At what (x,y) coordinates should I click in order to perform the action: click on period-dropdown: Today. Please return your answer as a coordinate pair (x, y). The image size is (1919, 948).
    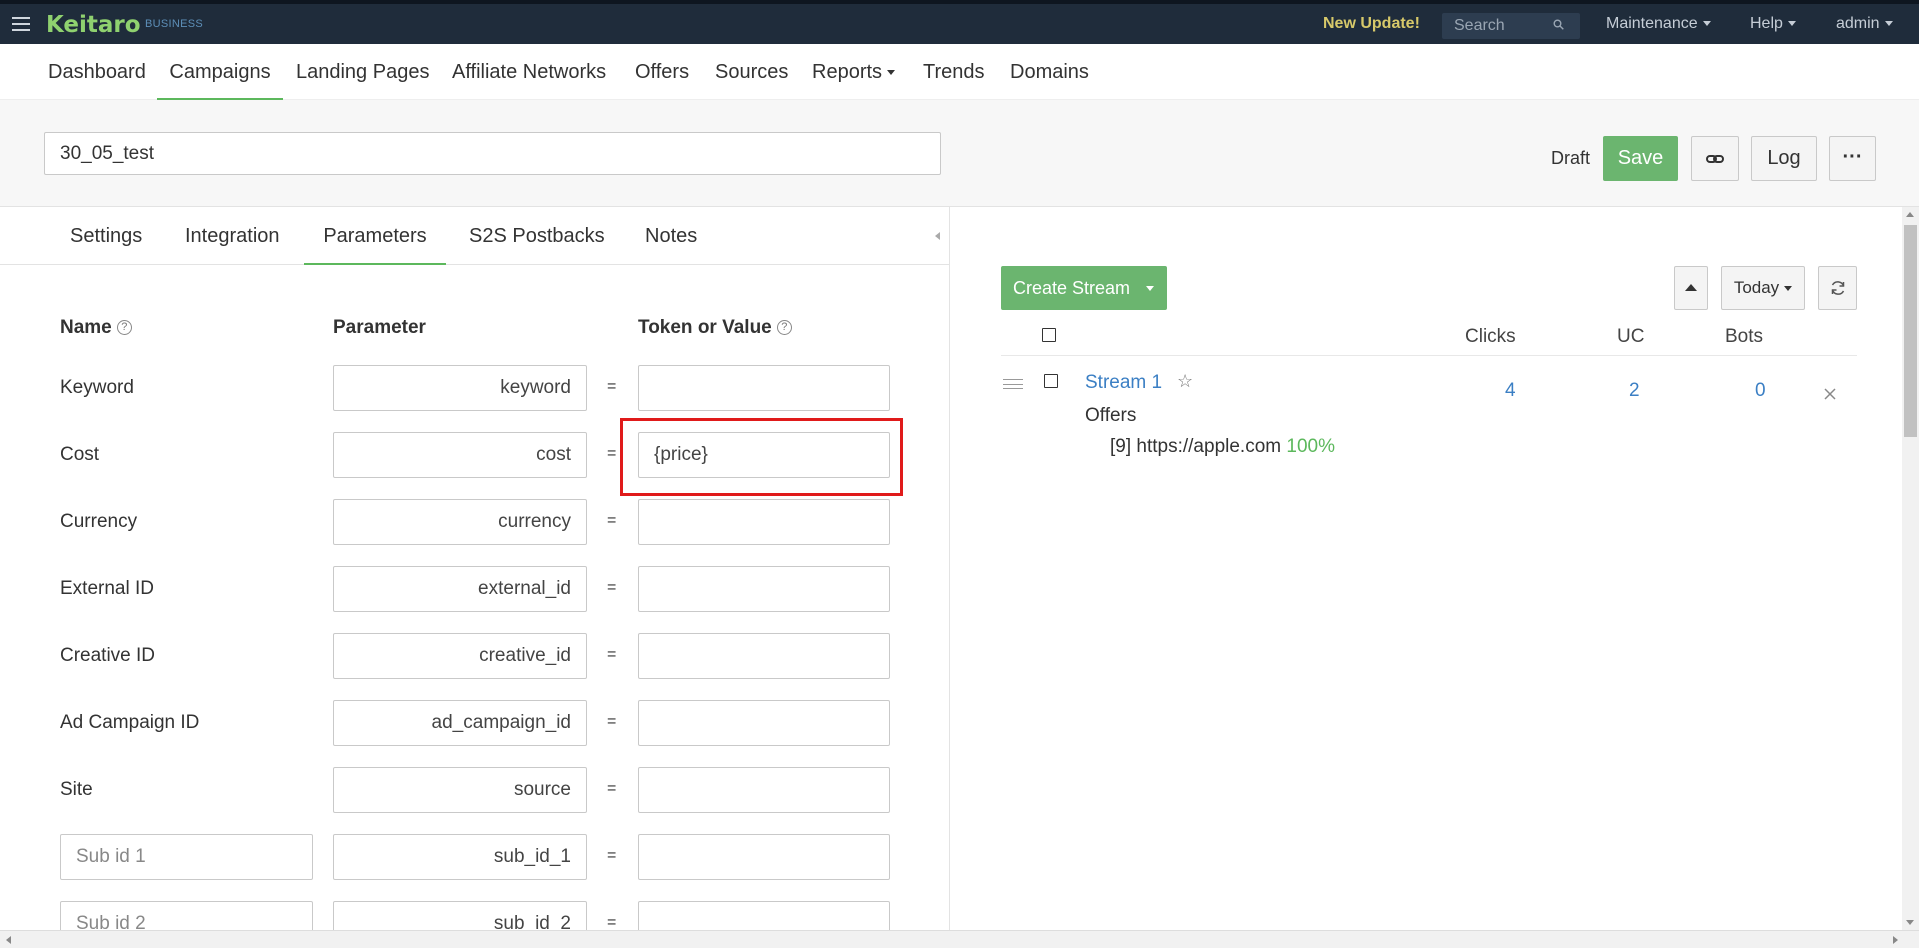
    Looking at the image, I should click on (1763, 288).